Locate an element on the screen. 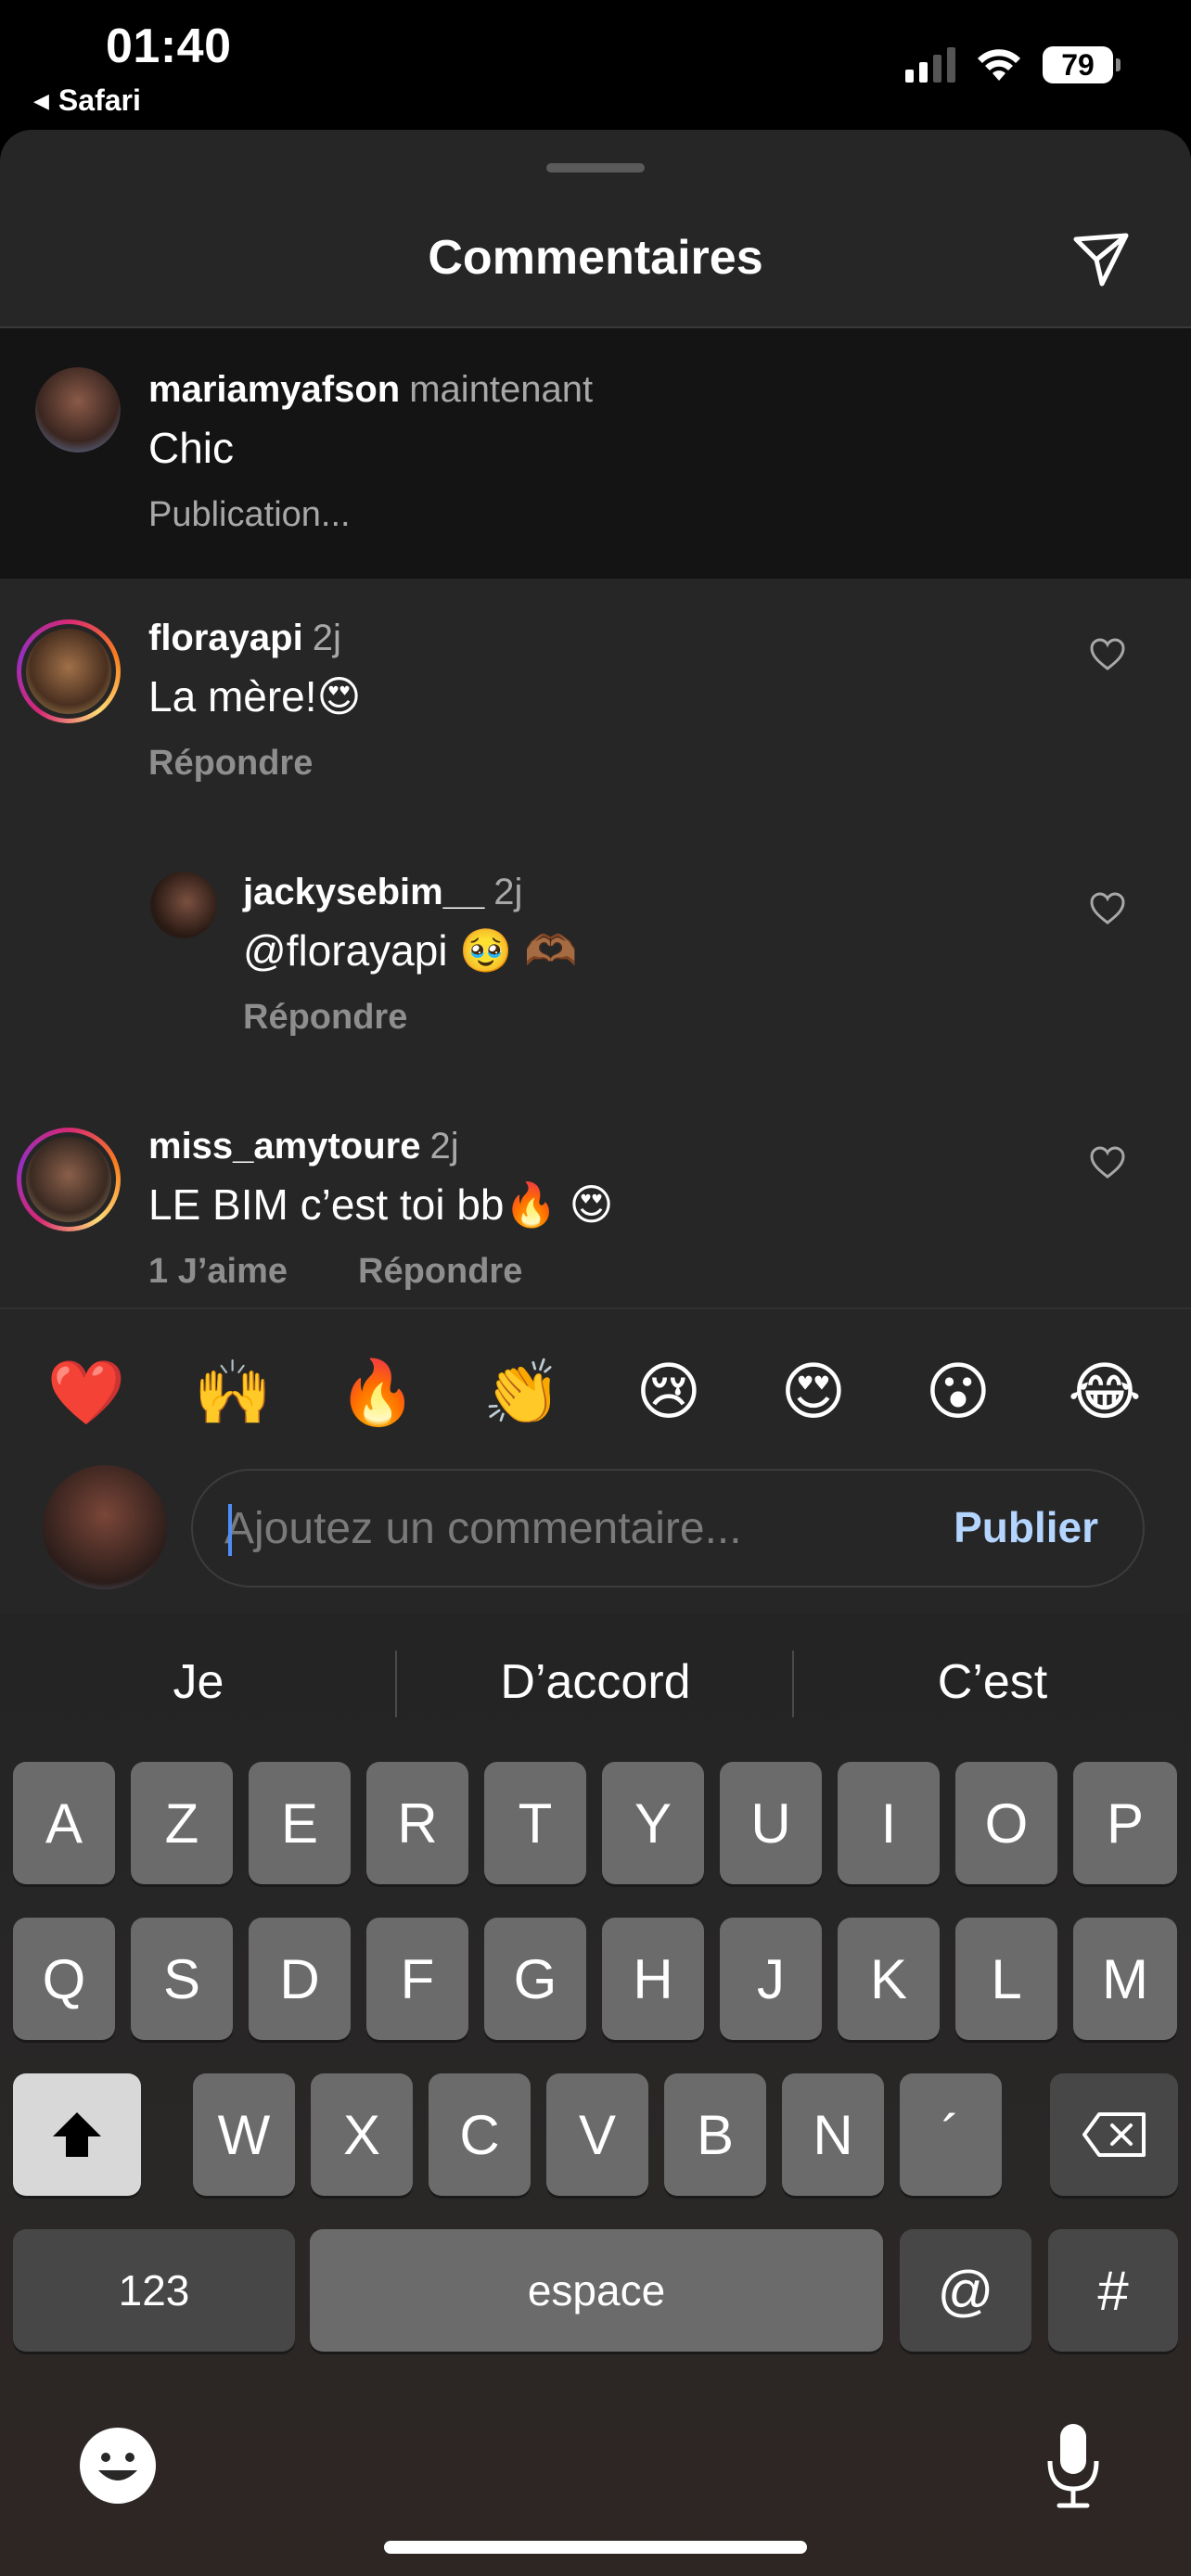 The image size is (1191, 2576). key-q: Q is located at coordinates (64, 1979).